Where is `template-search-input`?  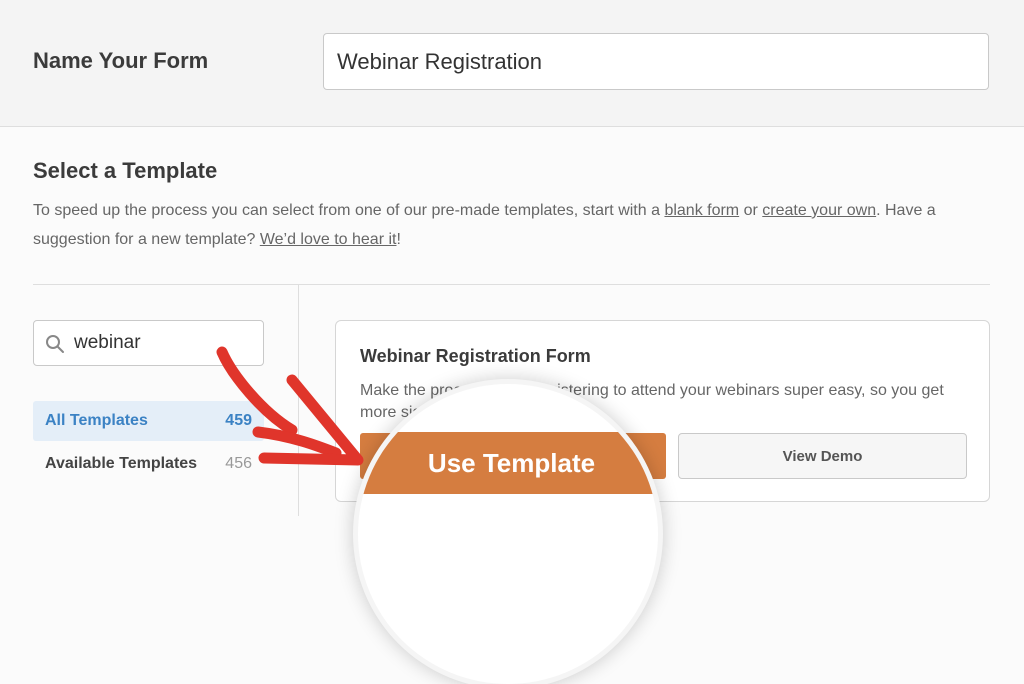
template-search-input is located at coordinates (164, 343).